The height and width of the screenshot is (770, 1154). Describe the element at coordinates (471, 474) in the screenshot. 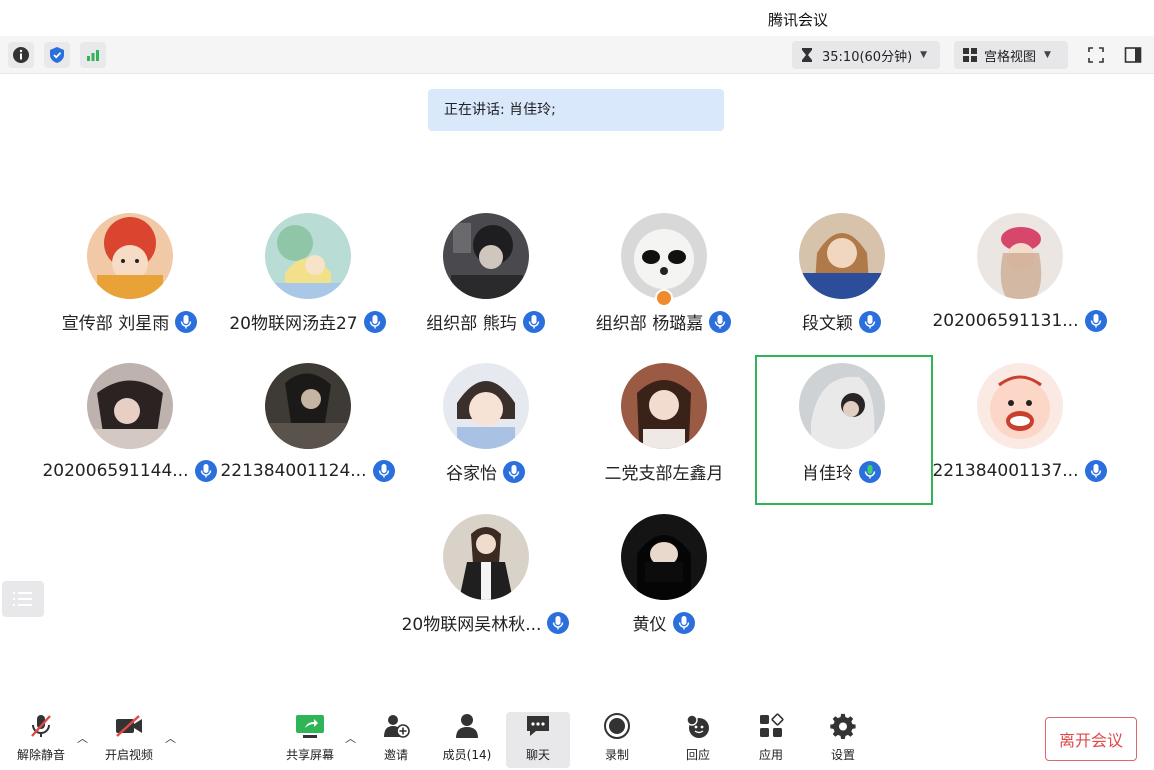

I see `participant-name: 谷家怡` at that location.